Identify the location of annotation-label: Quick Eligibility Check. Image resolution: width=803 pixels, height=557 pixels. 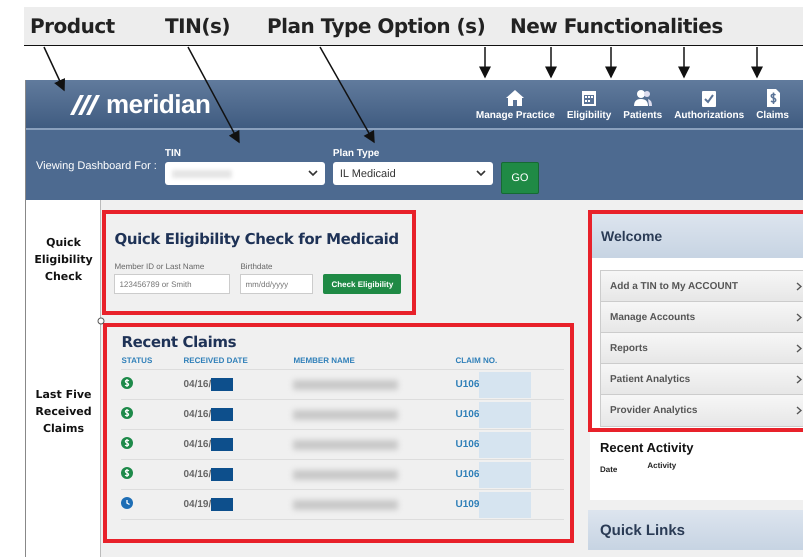
(63, 260).